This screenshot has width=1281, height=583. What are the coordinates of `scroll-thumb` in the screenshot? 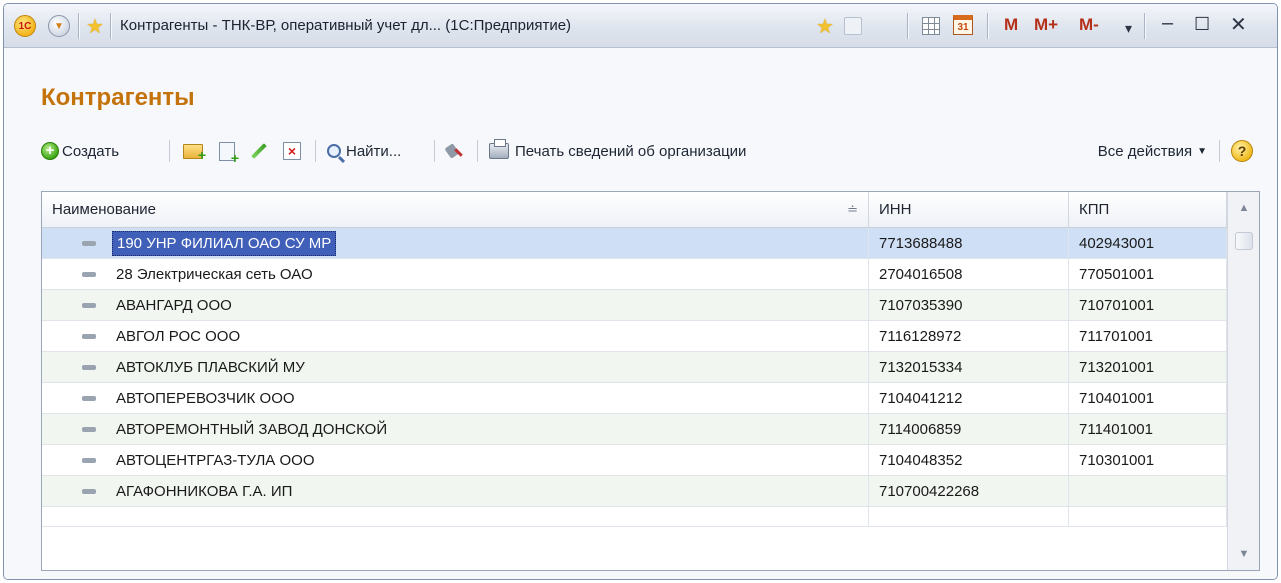 It's located at (1244, 241).